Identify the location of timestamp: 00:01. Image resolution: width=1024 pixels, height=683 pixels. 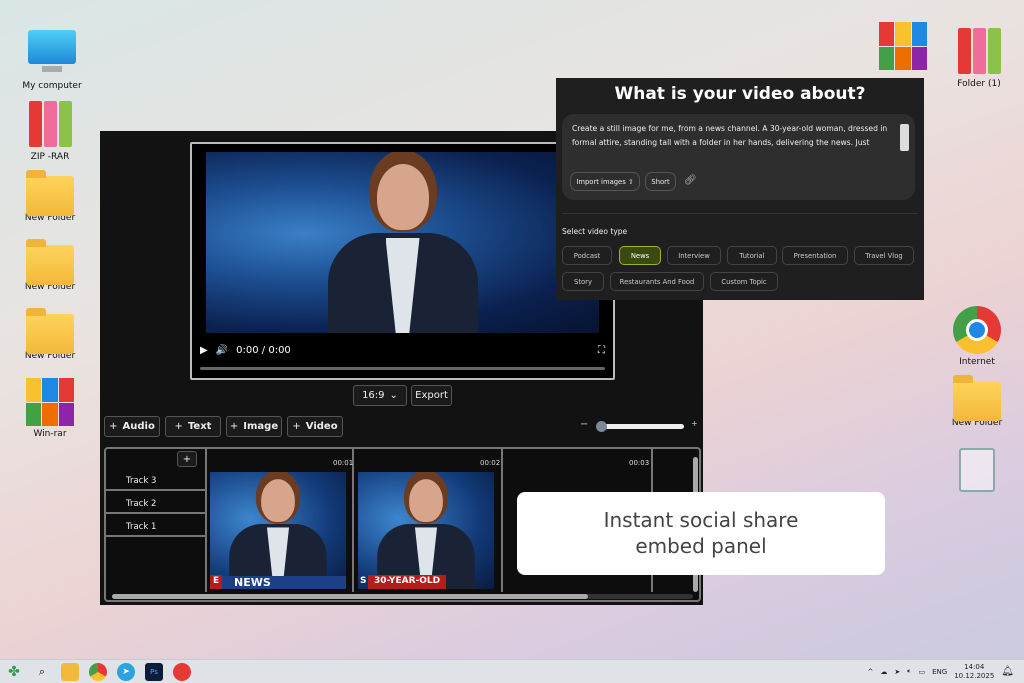
(343, 463).